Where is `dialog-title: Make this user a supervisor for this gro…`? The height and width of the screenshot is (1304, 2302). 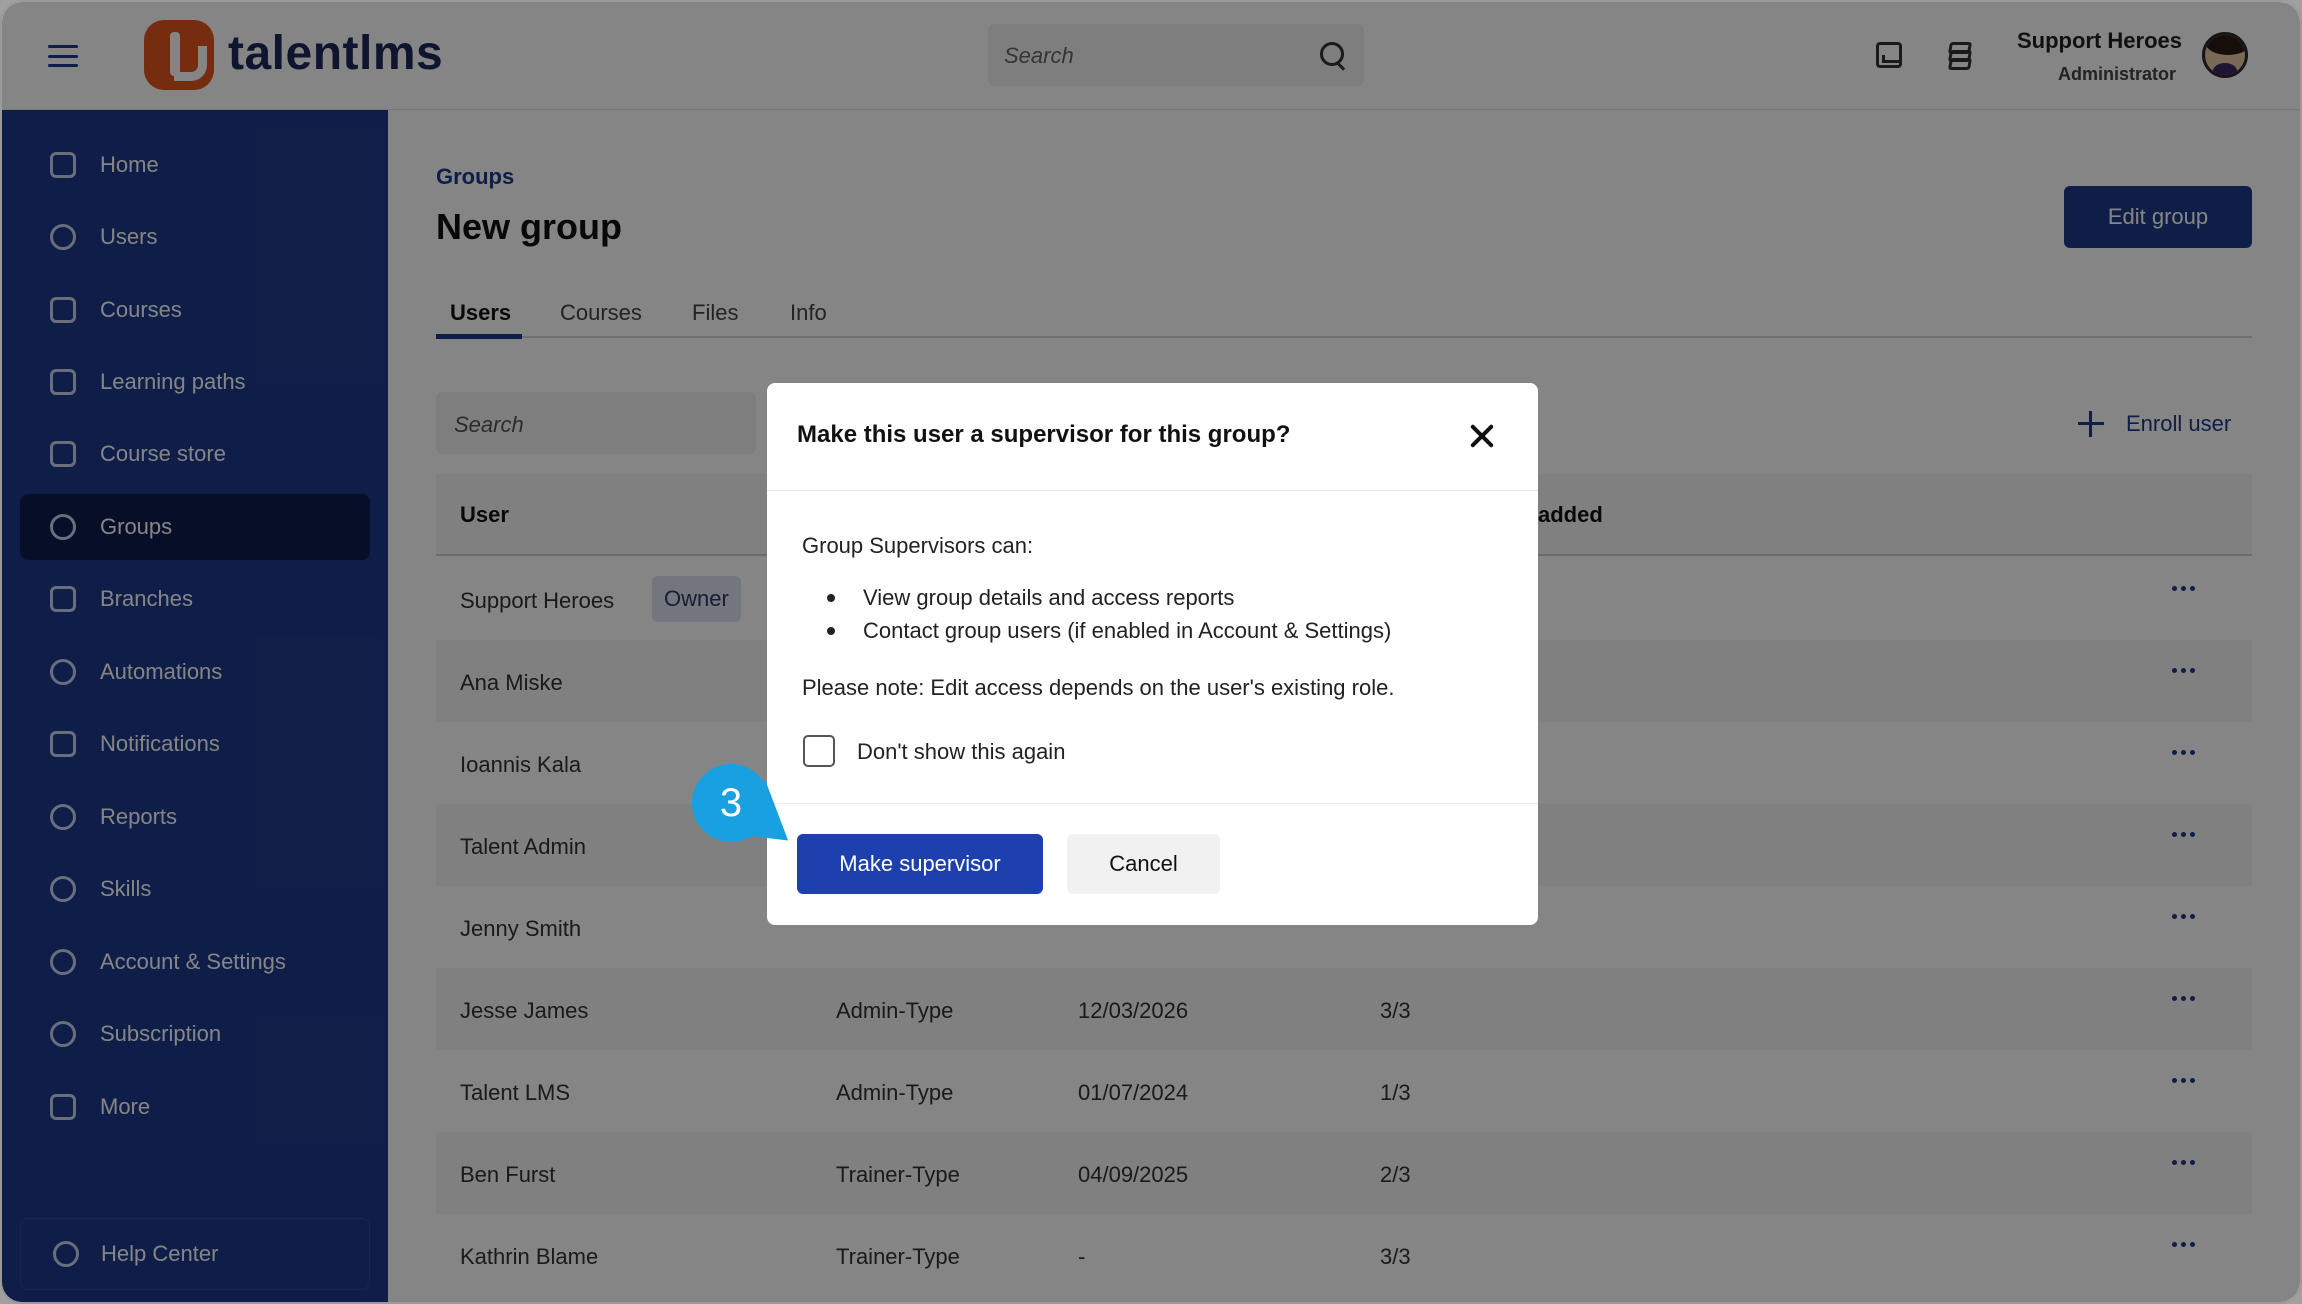 dialog-title: Make this user a supervisor for this gro… is located at coordinates (1044, 434).